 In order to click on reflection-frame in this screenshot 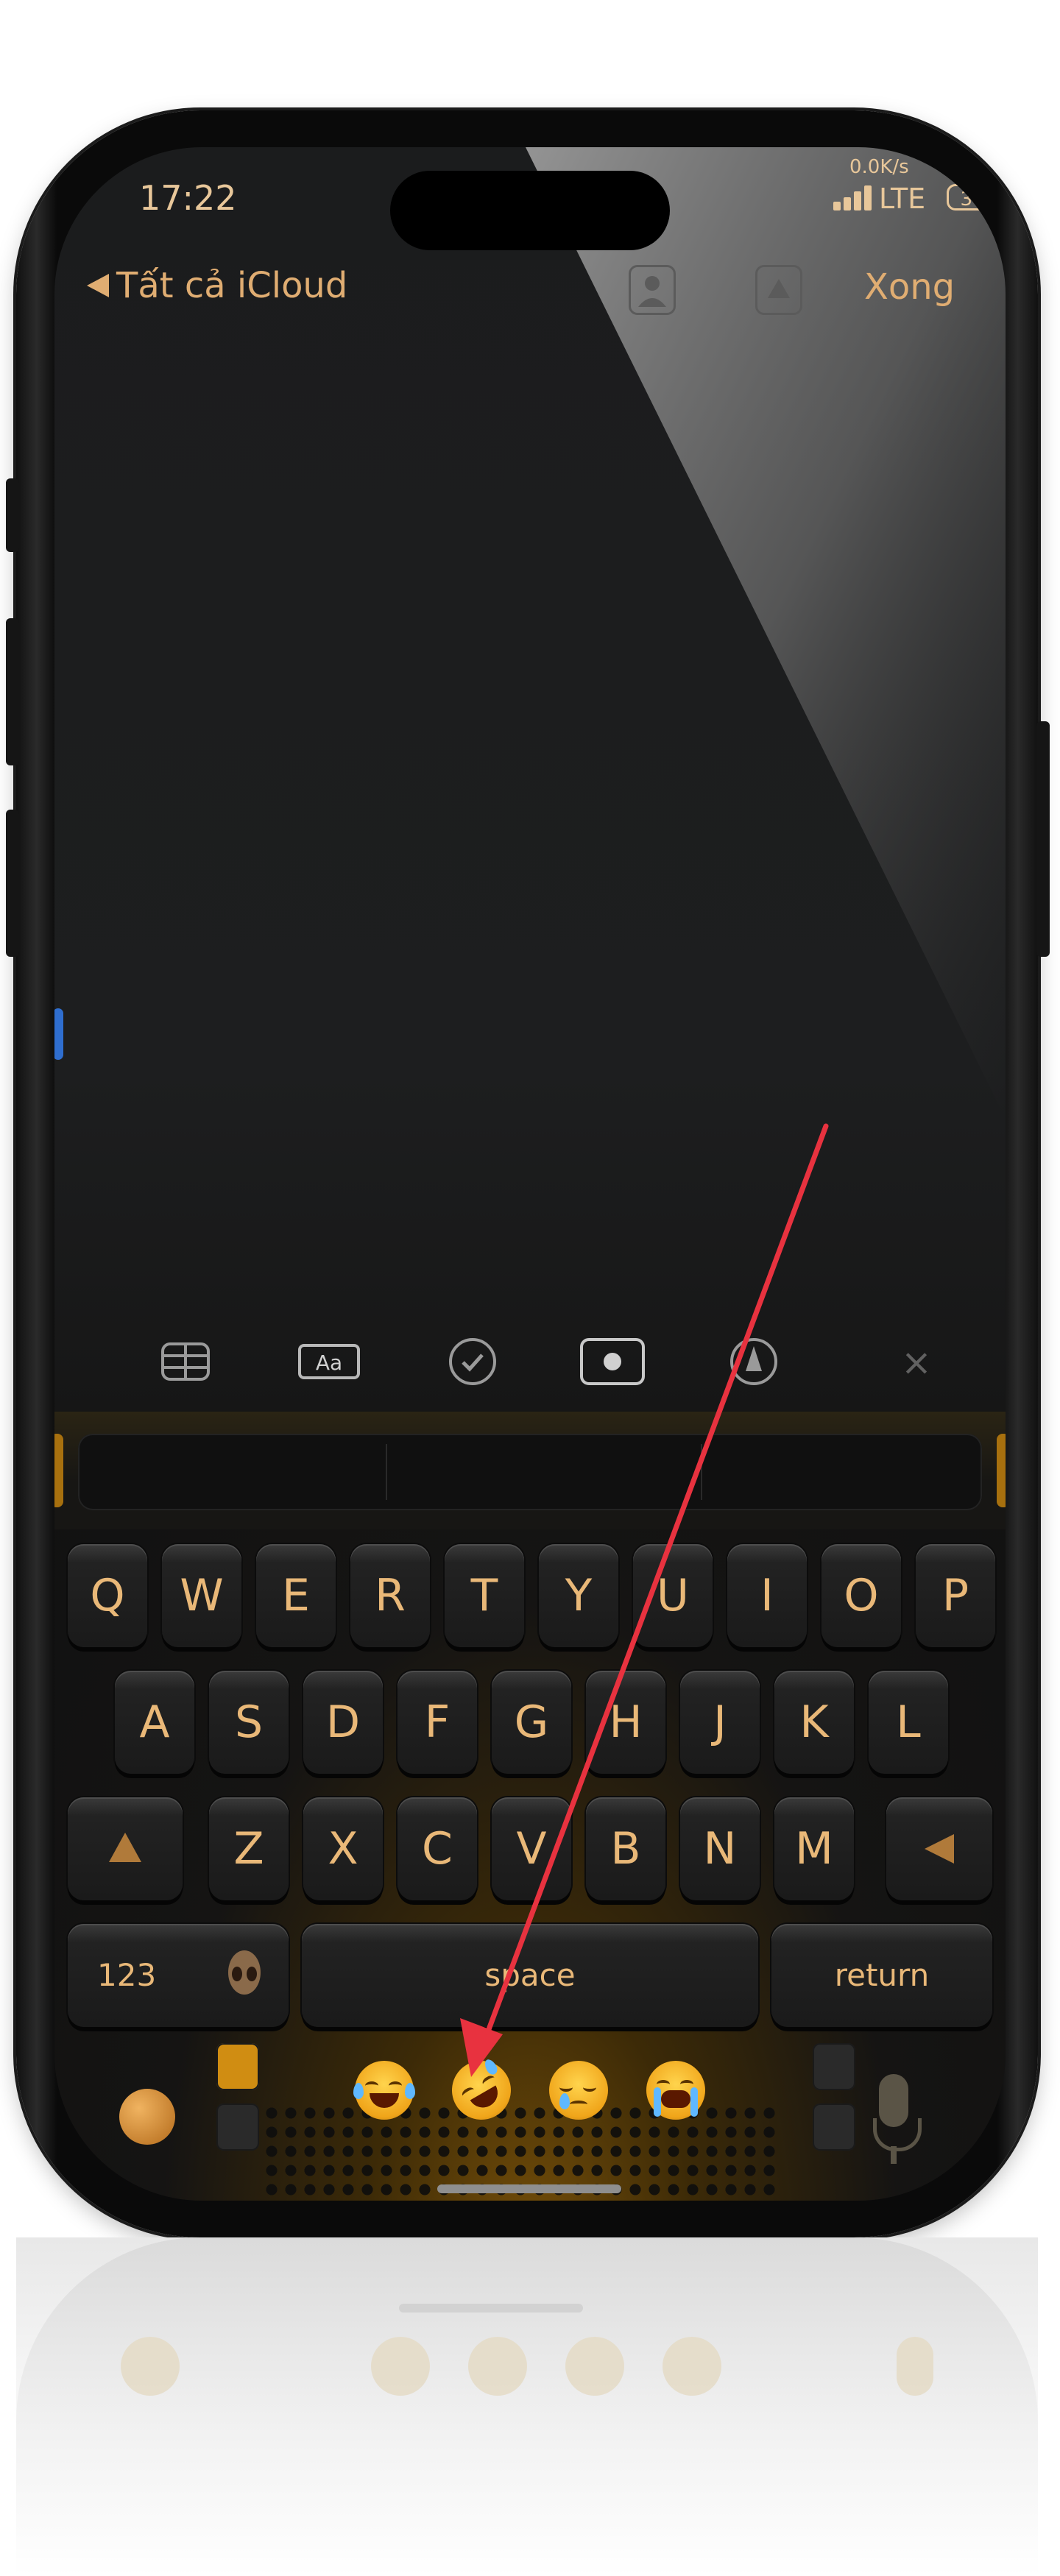, I will do `click(527, 2406)`.